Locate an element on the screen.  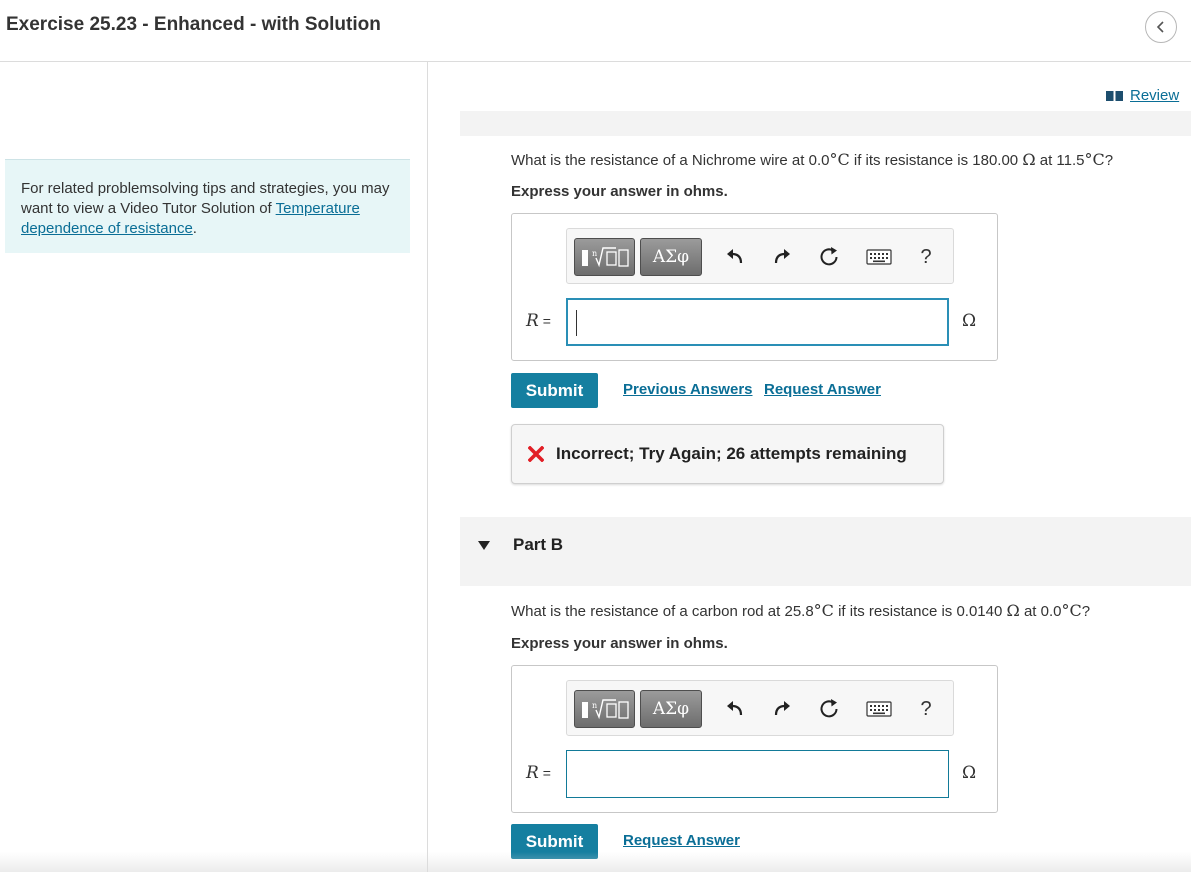
part-b-instructions: Express your answer in ohms. is located at coordinates (619, 643).